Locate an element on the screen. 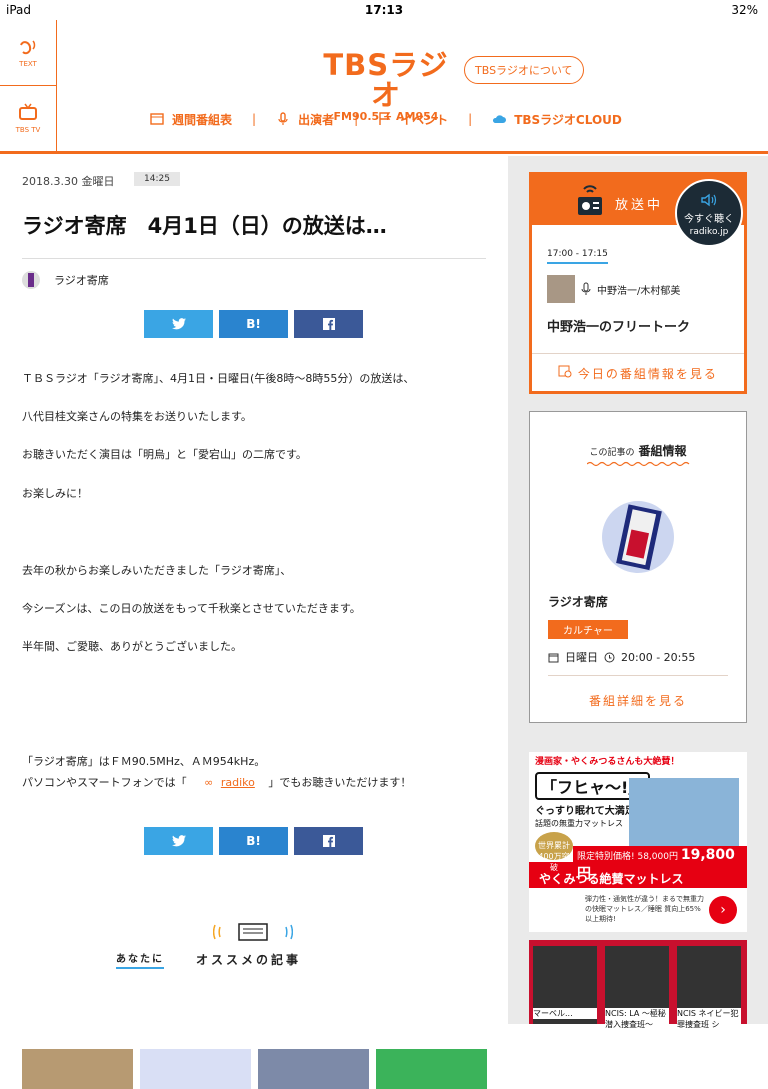  side-nav: TEXT TBS TV is located at coordinates (28, 85).